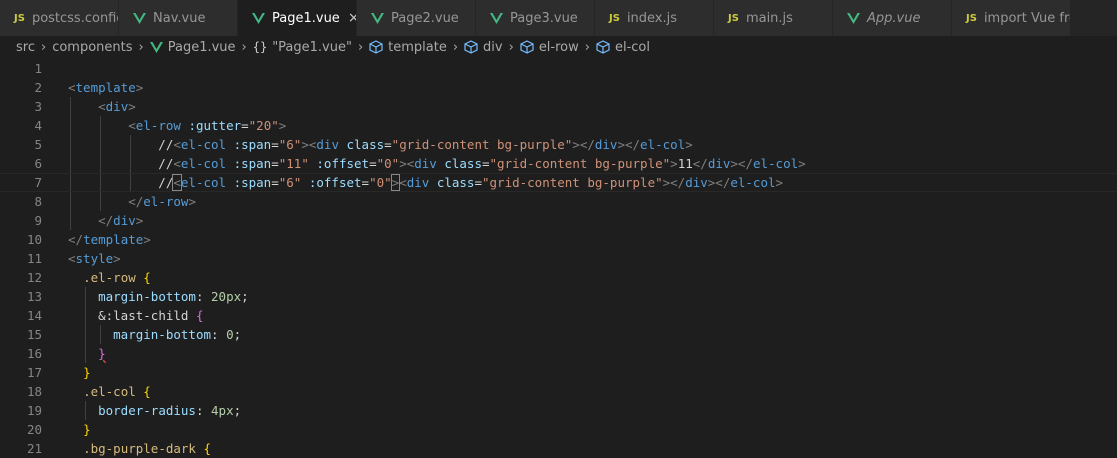 The image size is (1117, 458). What do you see at coordinates (558, 106) in the screenshot?
I see `code-line: 3 <div>` at bounding box center [558, 106].